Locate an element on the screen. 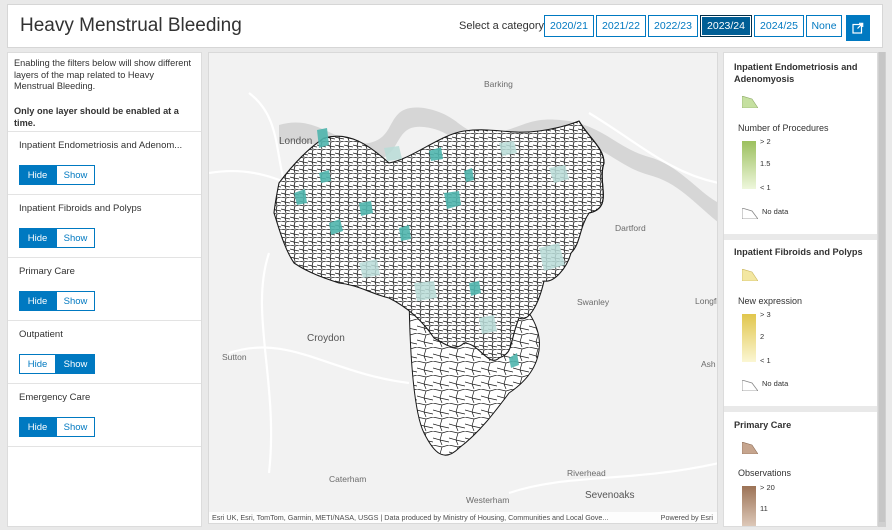 The height and width of the screenshot is (530, 892). map-label-barking: Barking is located at coordinates (498, 84).